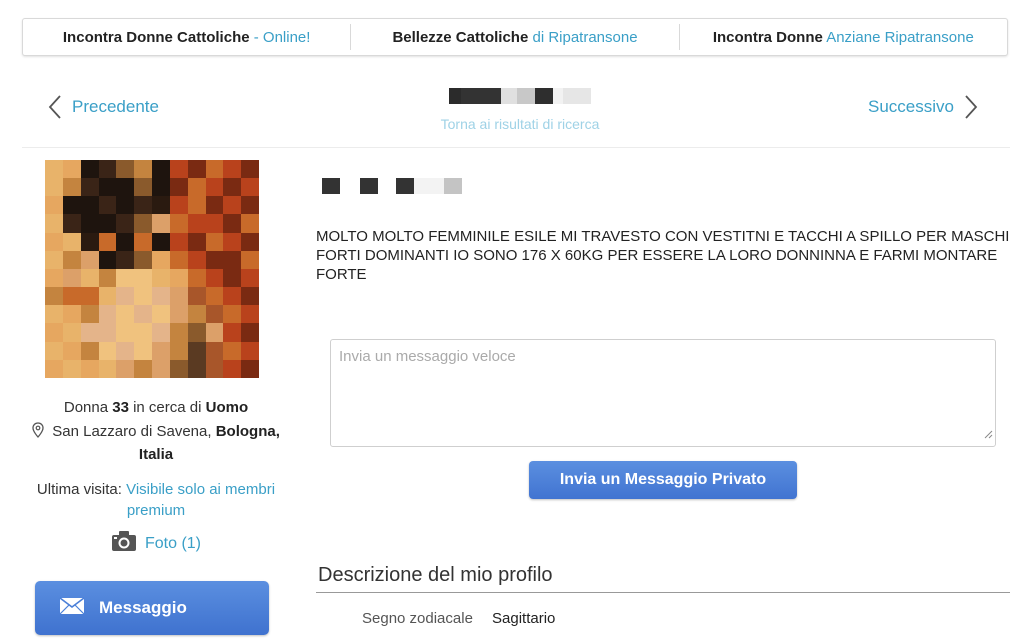 This screenshot has height=639, width=1024. I want to click on country-text: Italia, so click(156, 454).